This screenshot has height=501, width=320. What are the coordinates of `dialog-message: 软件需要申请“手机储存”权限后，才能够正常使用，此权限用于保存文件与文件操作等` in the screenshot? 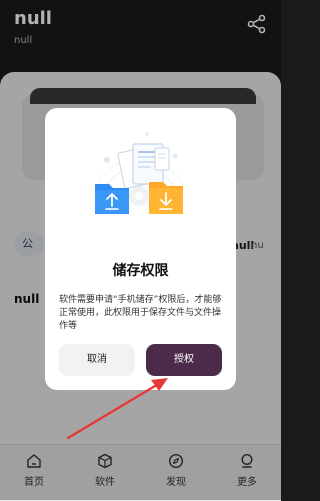 It's located at (140, 313).